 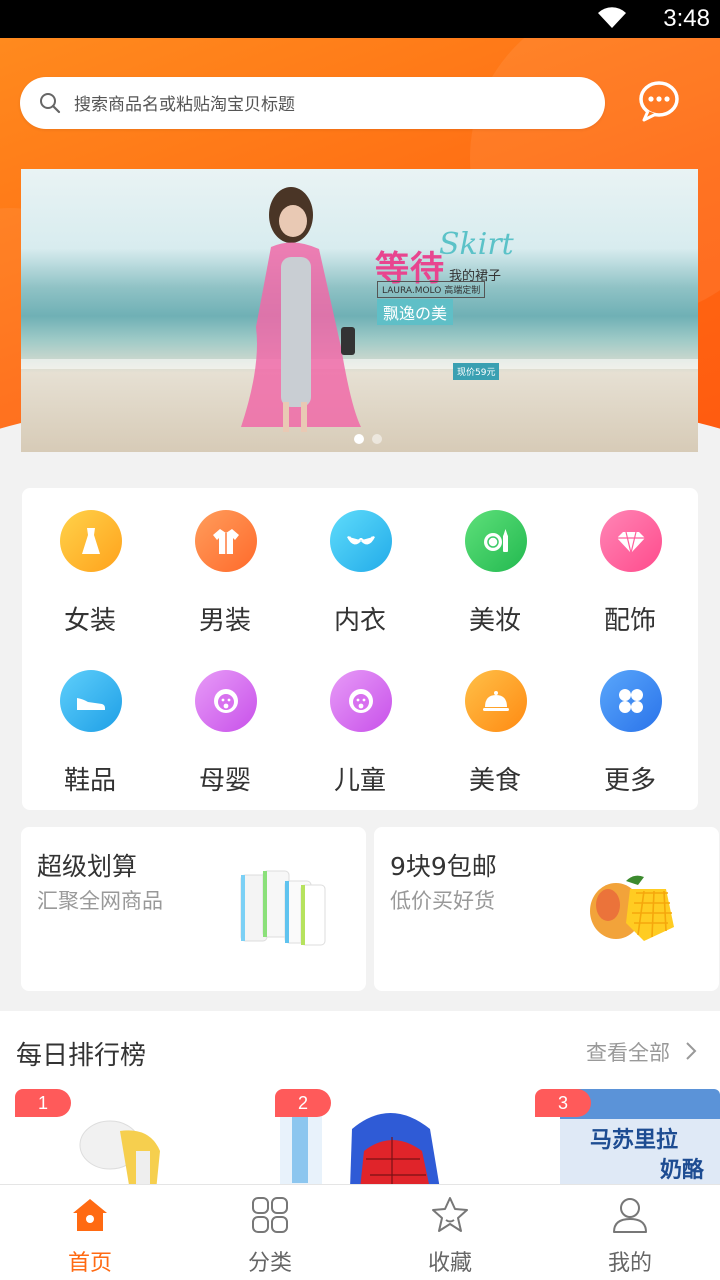 I want to click on category-underwear: 内衣, so click(x=360, y=563).